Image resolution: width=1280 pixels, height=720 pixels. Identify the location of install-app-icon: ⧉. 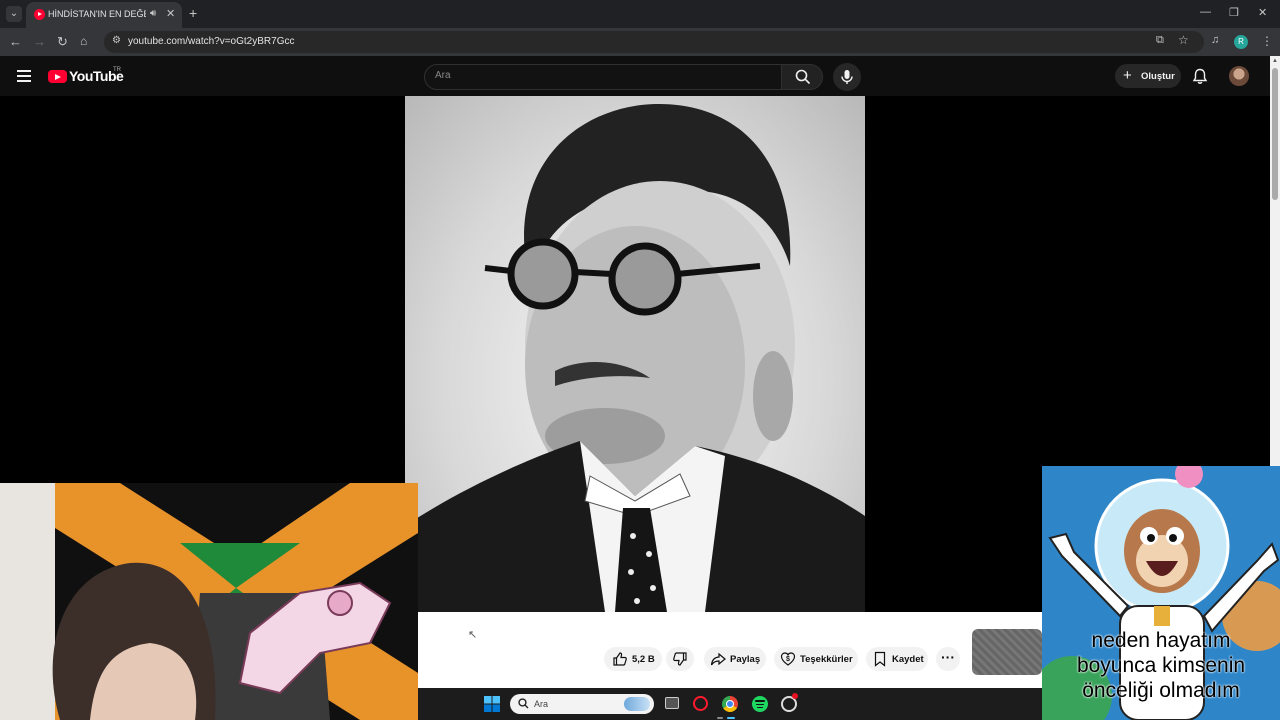
(1160, 40).